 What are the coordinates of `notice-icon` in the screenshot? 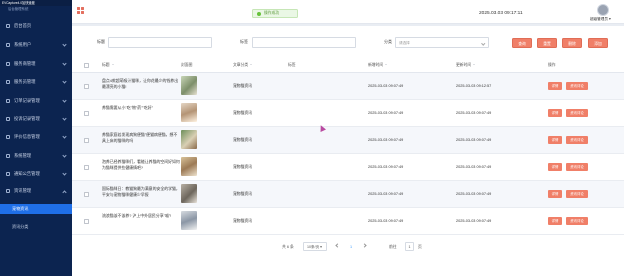 It's located at (8, 174).